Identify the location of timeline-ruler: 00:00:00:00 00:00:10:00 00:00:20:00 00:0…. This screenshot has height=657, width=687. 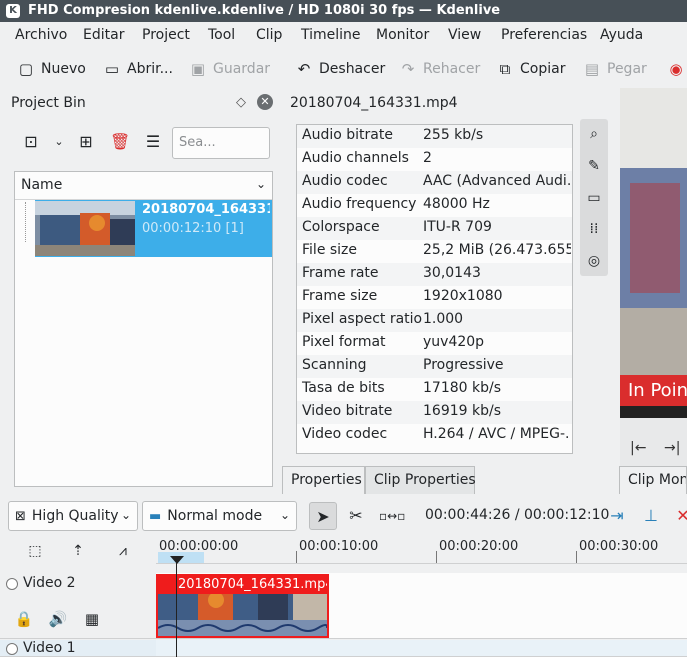
(421, 550).